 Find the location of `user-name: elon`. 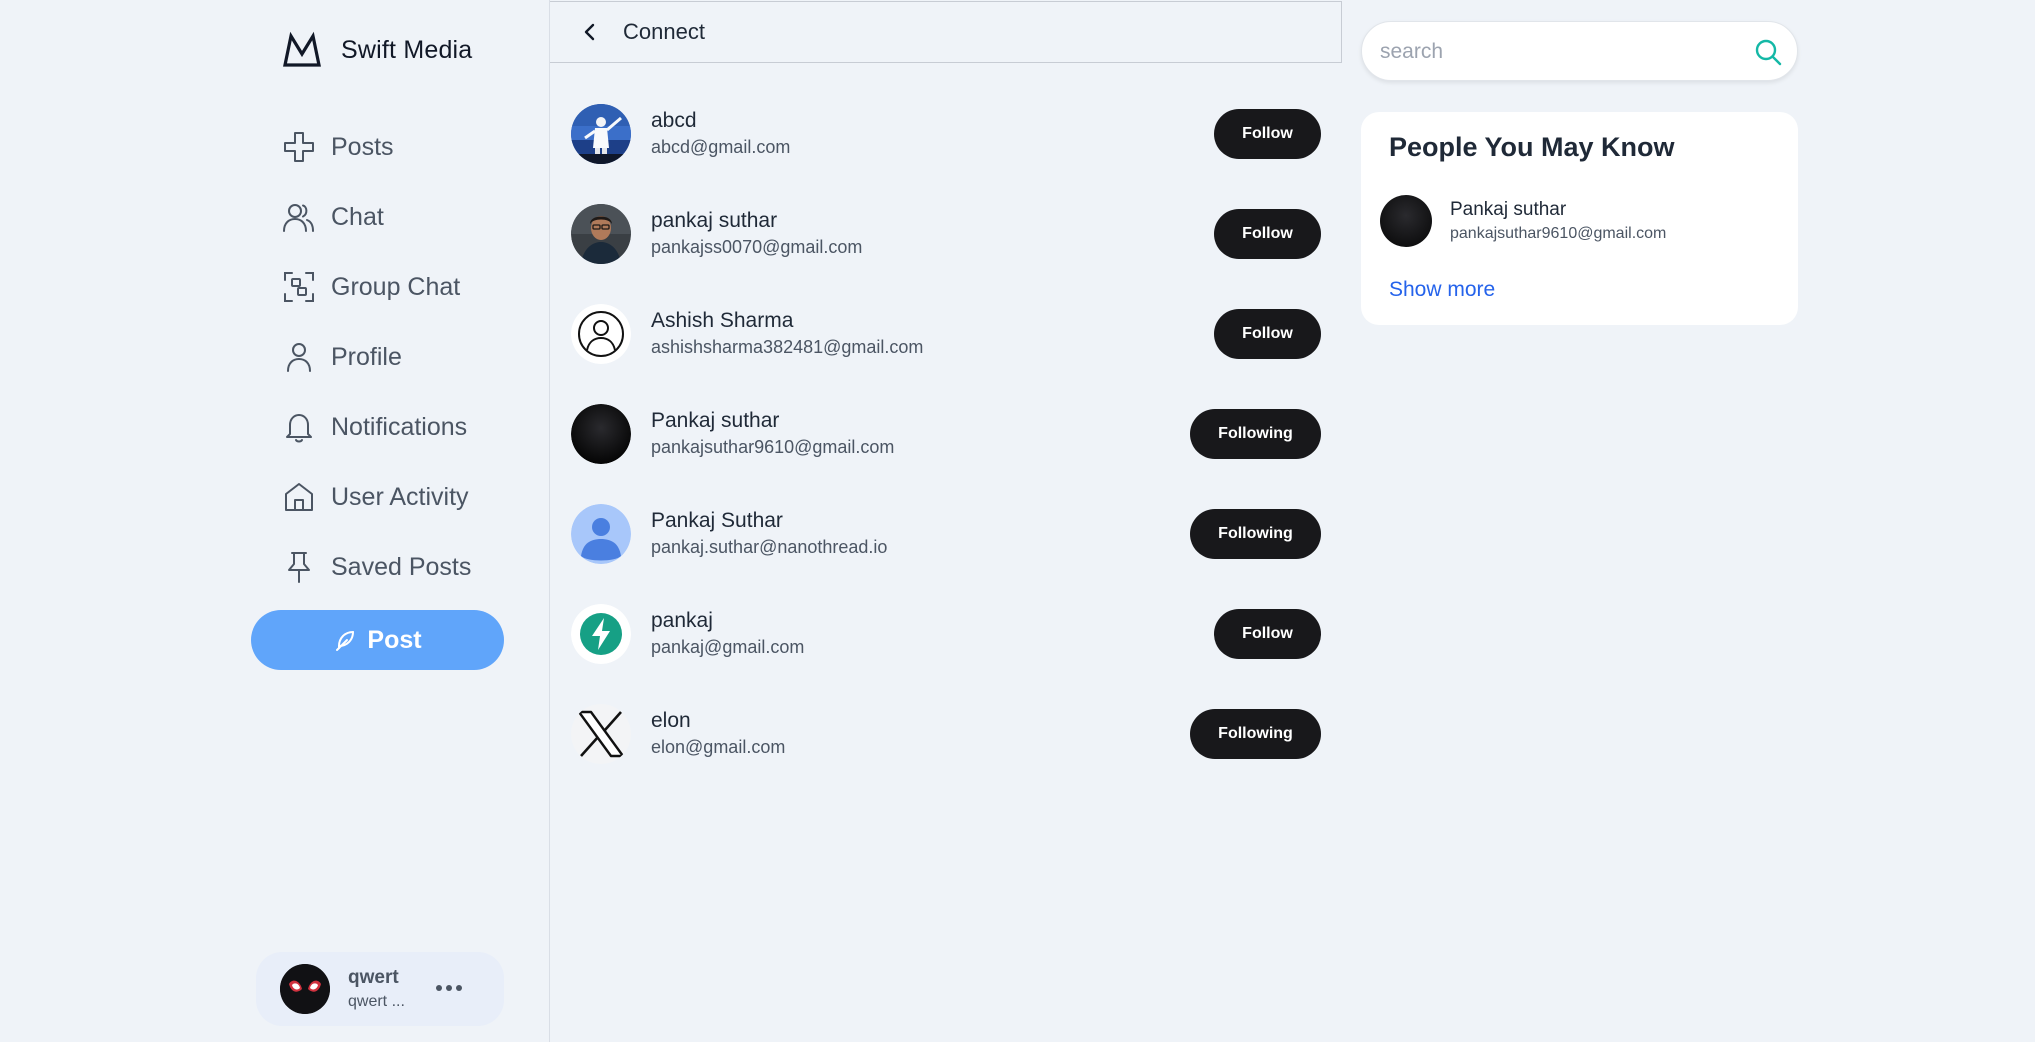

user-name: elon is located at coordinates (671, 720).